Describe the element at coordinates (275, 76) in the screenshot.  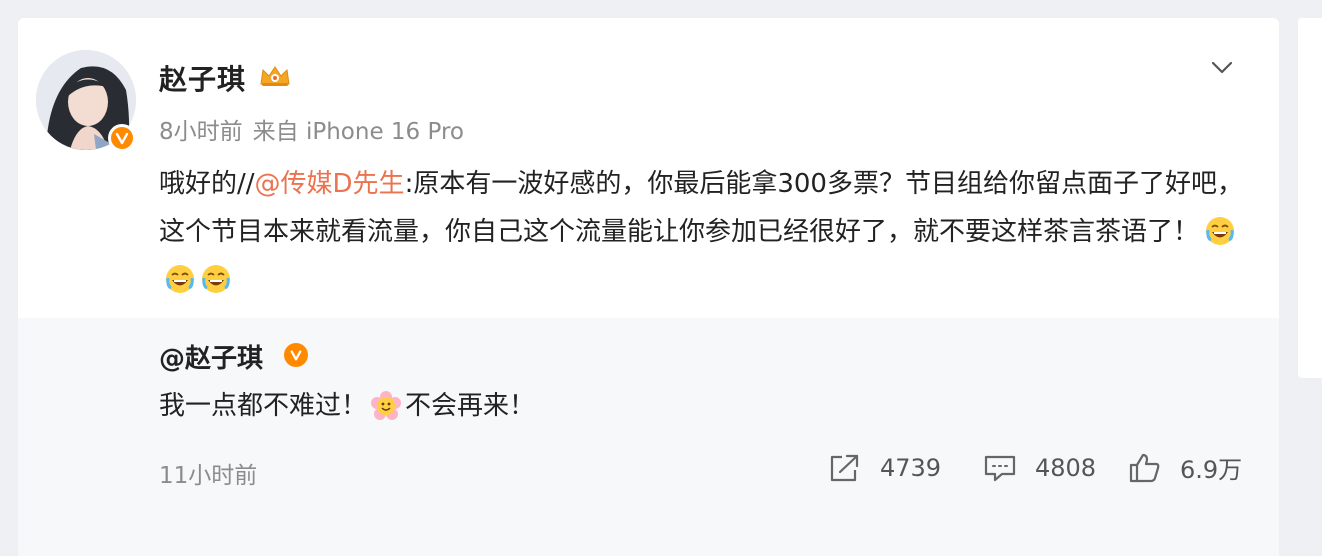
I see `crown-icon` at that location.